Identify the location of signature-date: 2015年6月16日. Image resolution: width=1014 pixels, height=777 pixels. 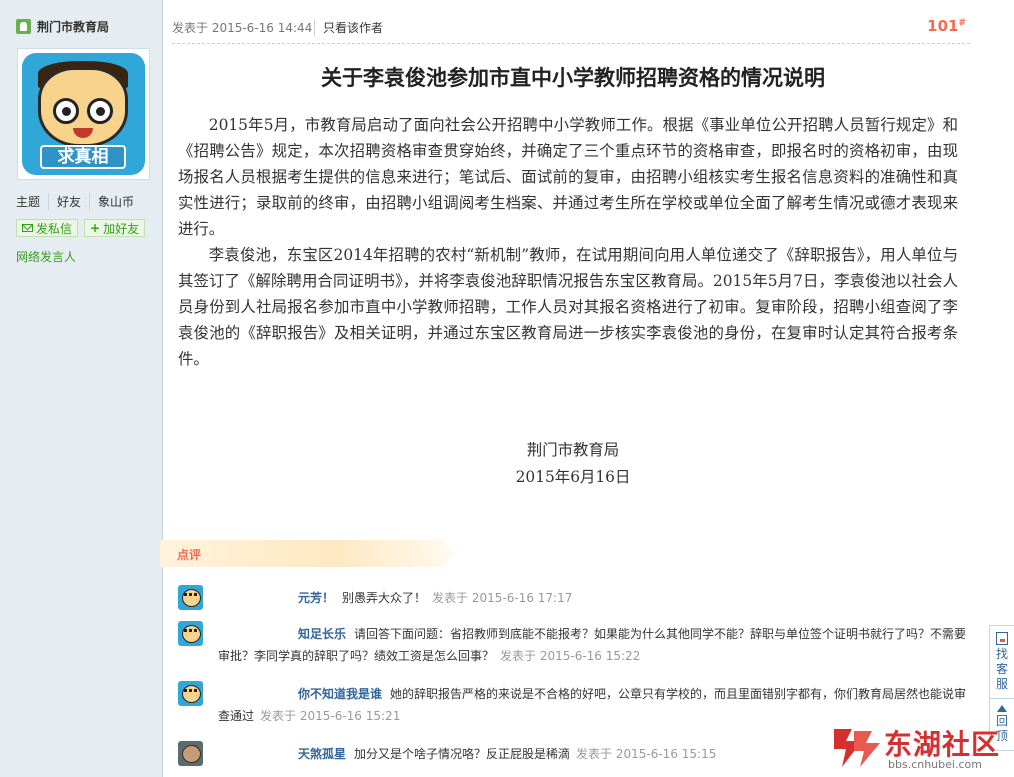
(573, 477).